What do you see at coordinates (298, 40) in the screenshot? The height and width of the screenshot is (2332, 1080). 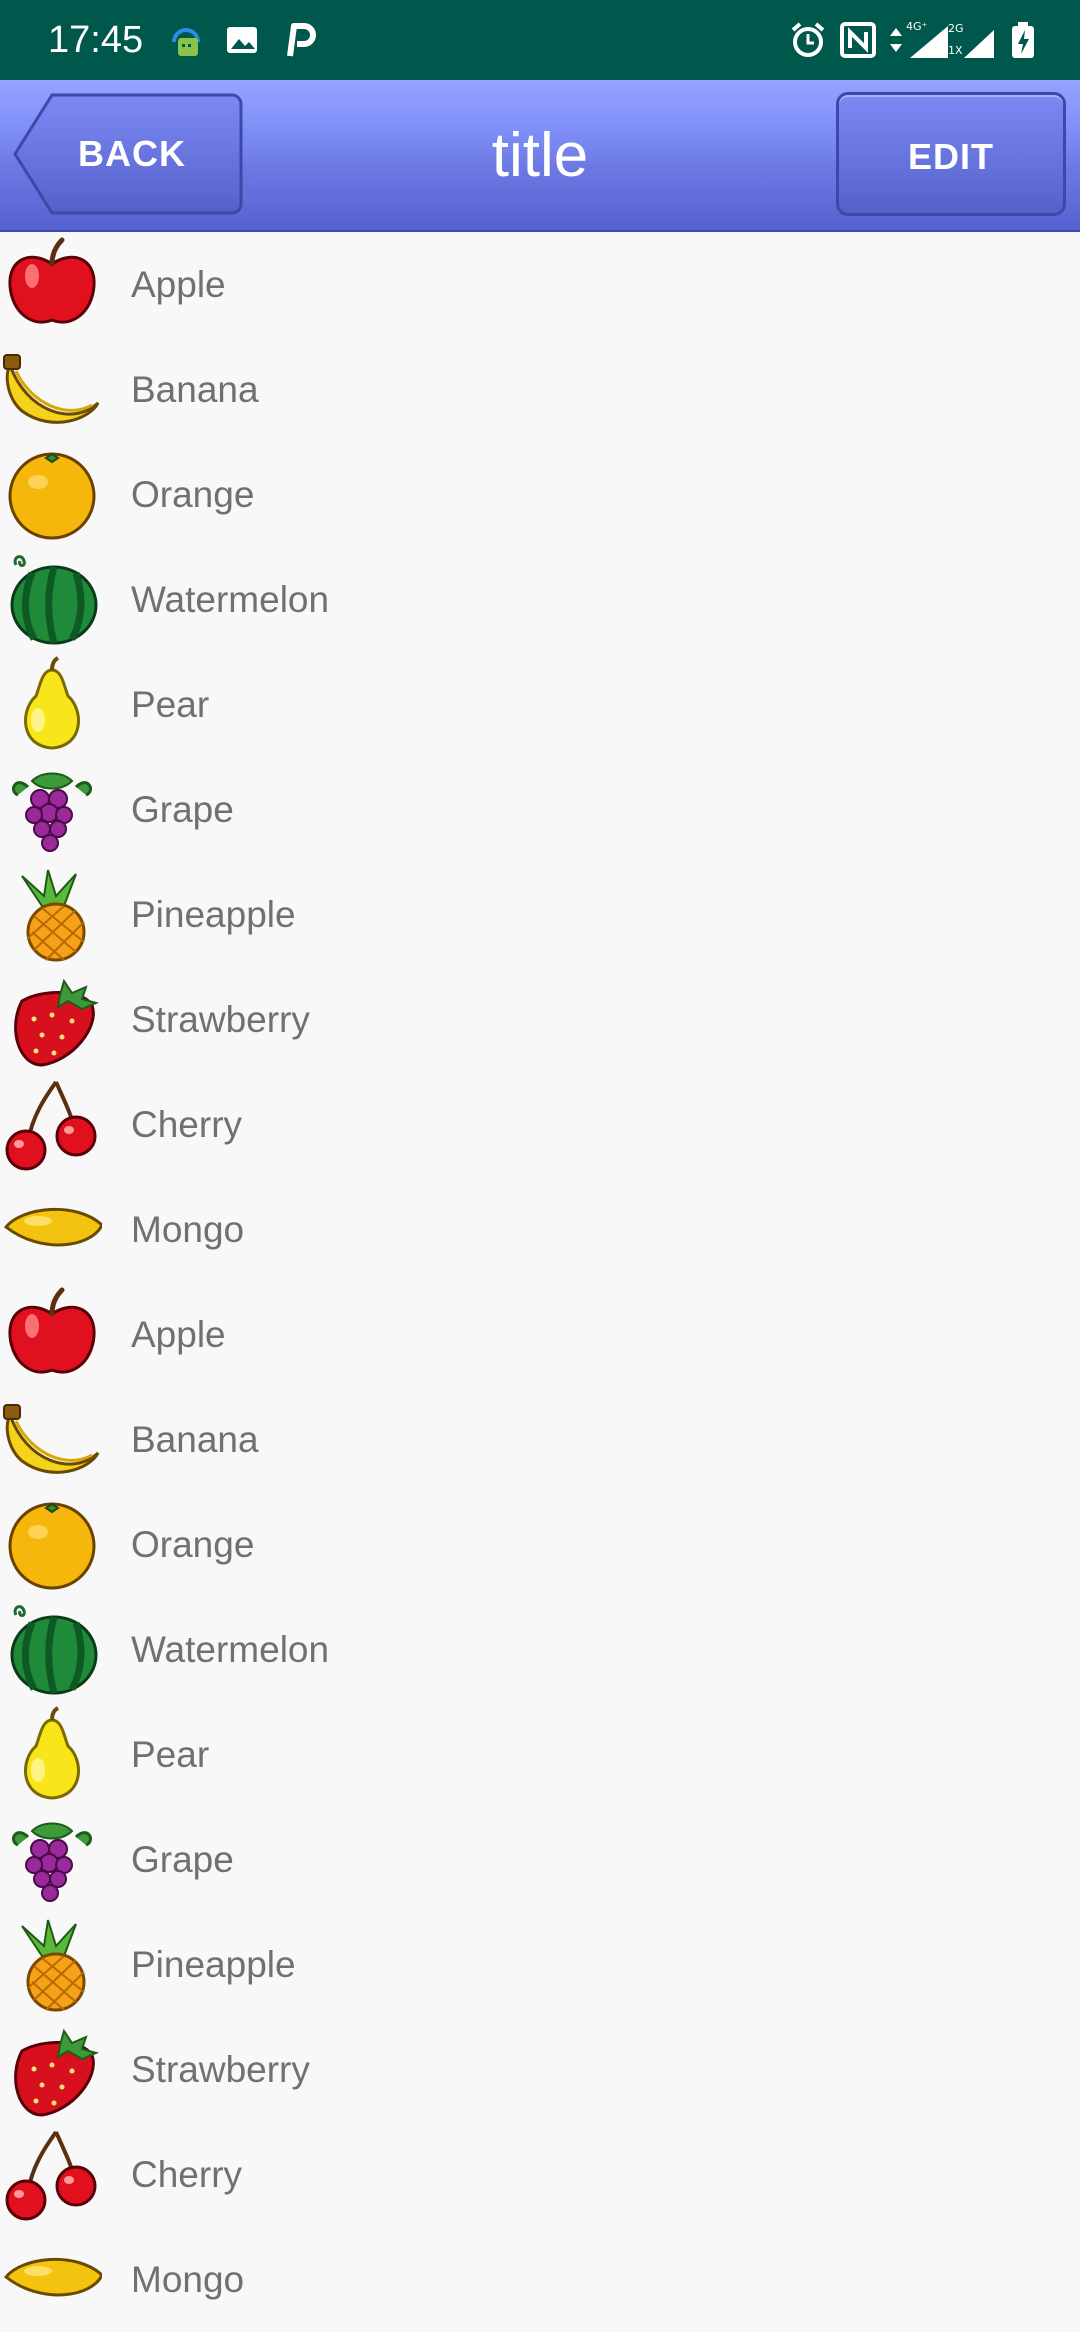 I see `parking-app-icon` at bounding box center [298, 40].